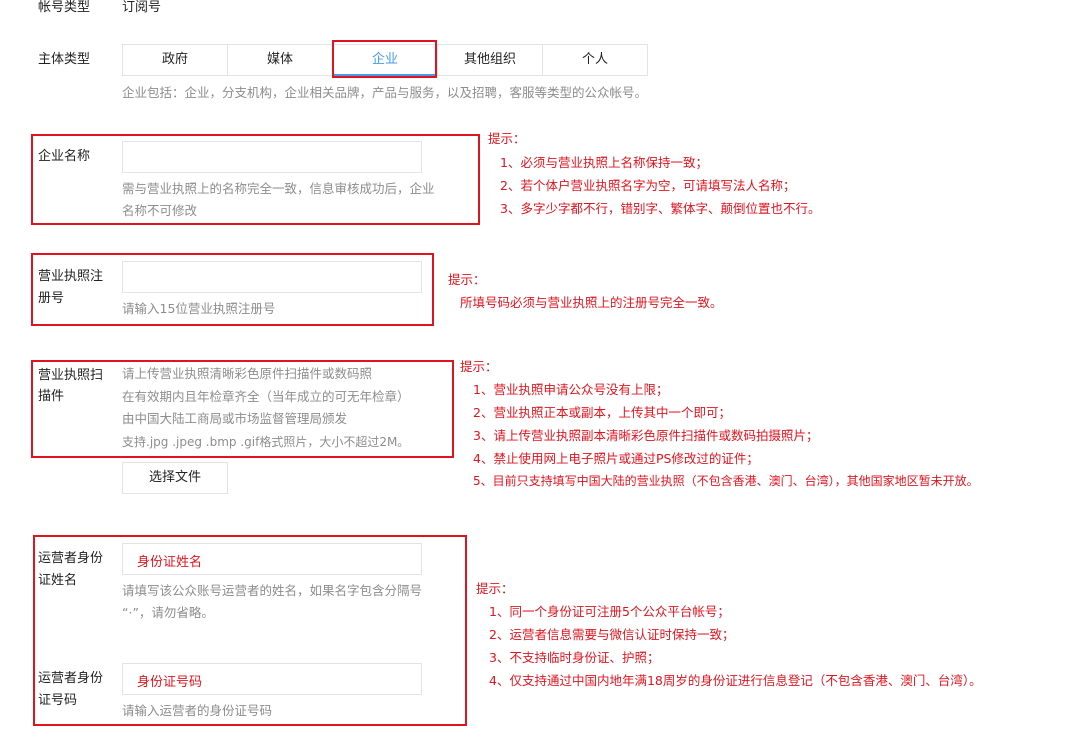  What do you see at coordinates (616, 458) in the screenshot?
I see `license-scan-tip-4: 4、禁止使用网上电子照片或通过PS修改过的证件；` at bounding box center [616, 458].